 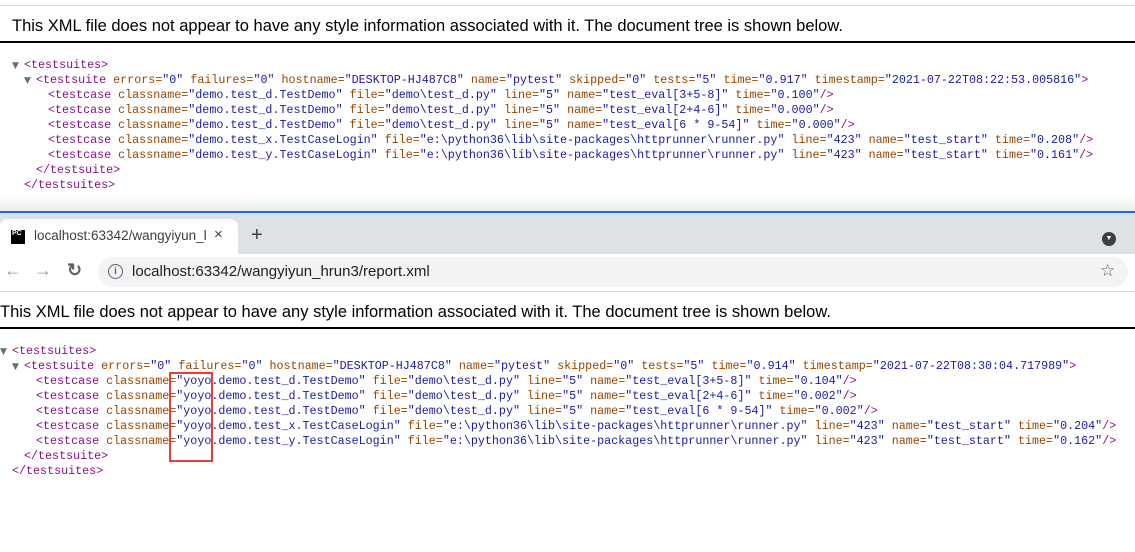 I want to click on back-button: ←, so click(x=13, y=270).